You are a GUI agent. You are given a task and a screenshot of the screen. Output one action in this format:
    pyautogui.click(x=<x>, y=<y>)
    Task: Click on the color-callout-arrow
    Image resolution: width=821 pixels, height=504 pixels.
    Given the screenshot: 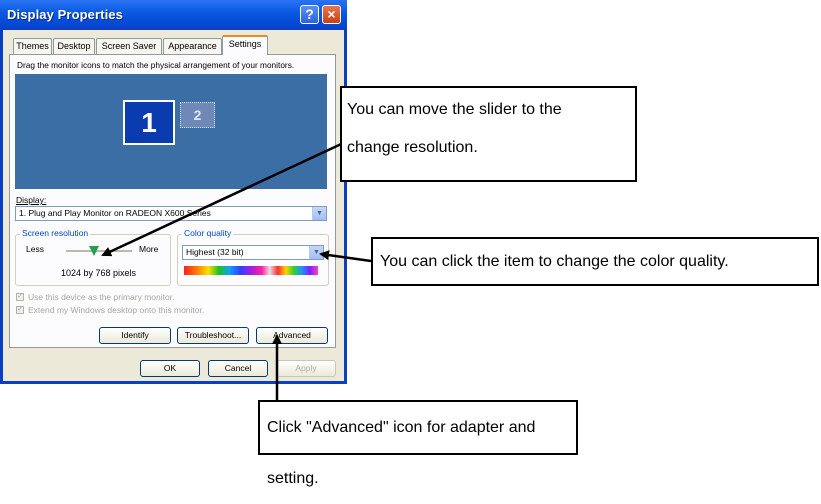 What is the action you would take?
    pyautogui.click(x=345, y=256)
    